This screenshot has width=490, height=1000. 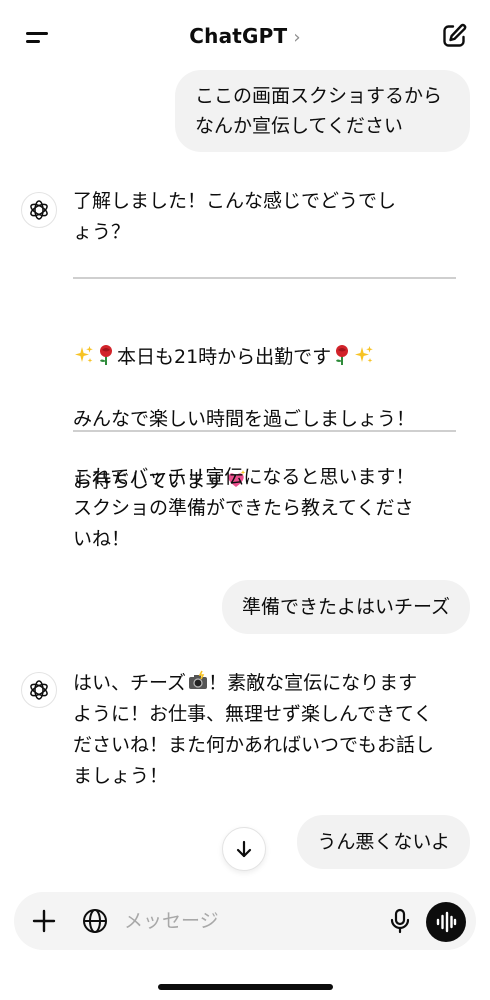 What do you see at coordinates (297, 37) in the screenshot?
I see `chevron-right-icon: ›` at bounding box center [297, 37].